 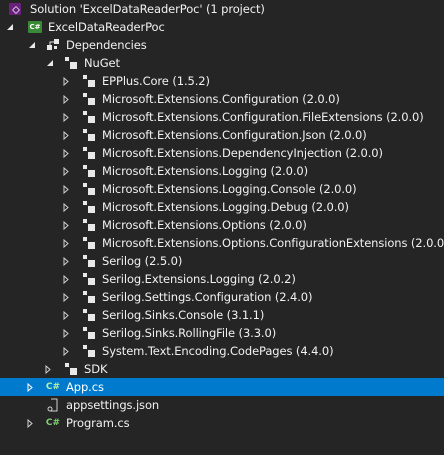 What do you see at coordinates (222, 423) in the screenshot?
I see `tree-node-program-cs: C# Program.cs` at bounding box center [222, 423].